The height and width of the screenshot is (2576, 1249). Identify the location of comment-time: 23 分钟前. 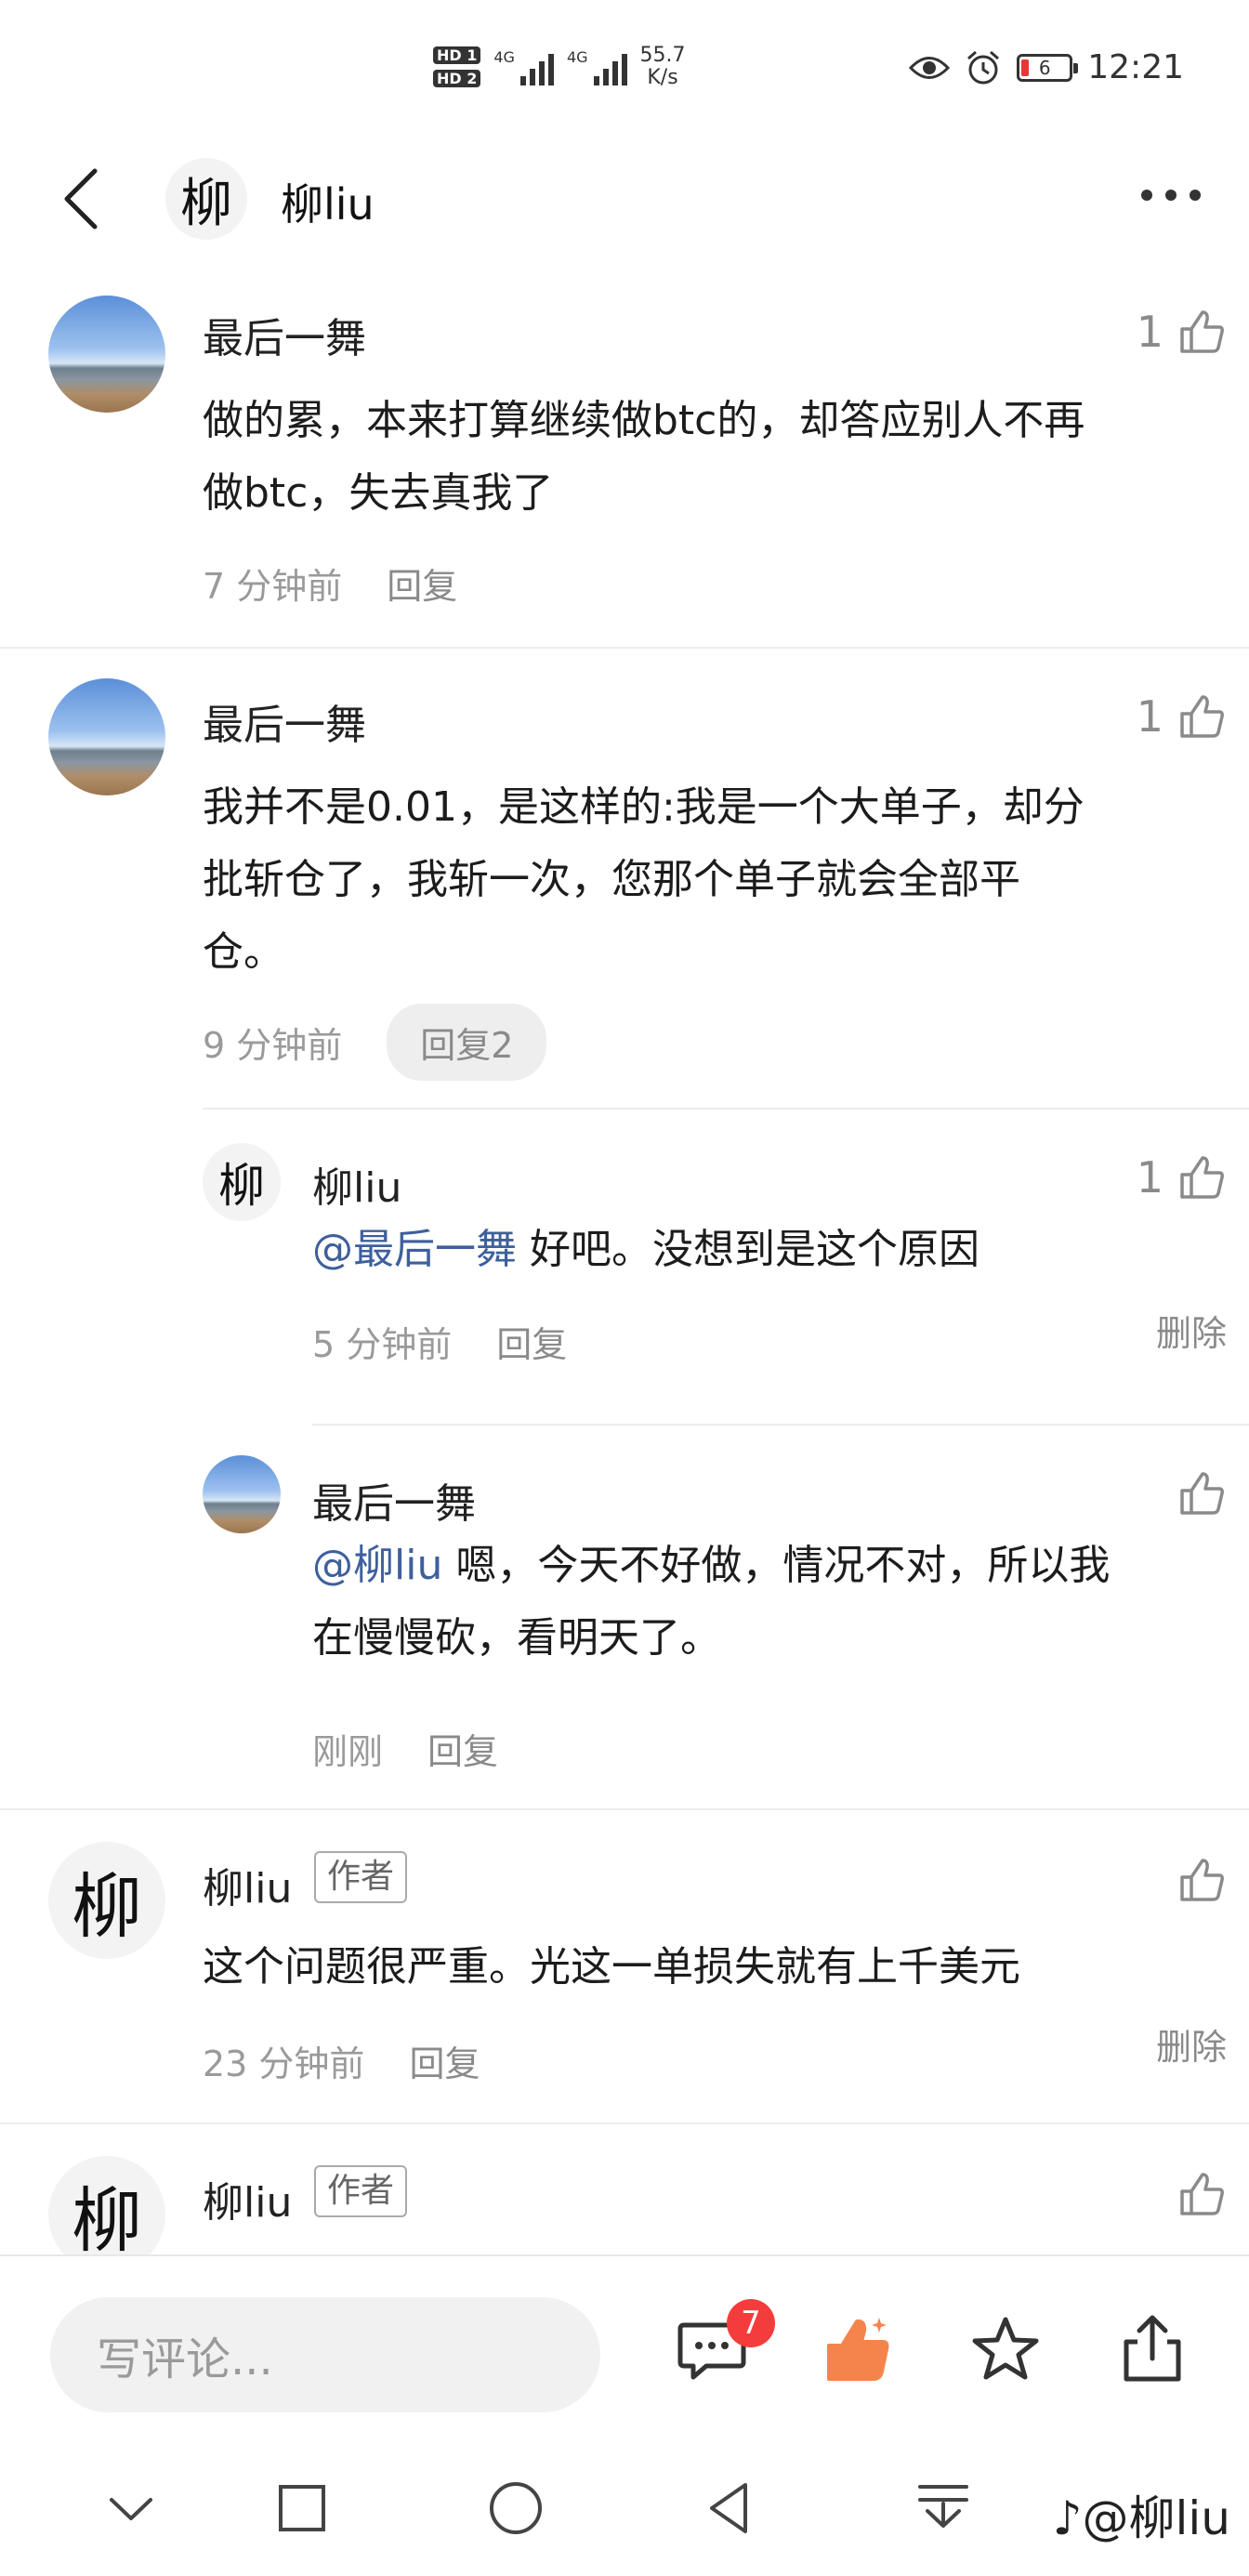
(284, 2064).